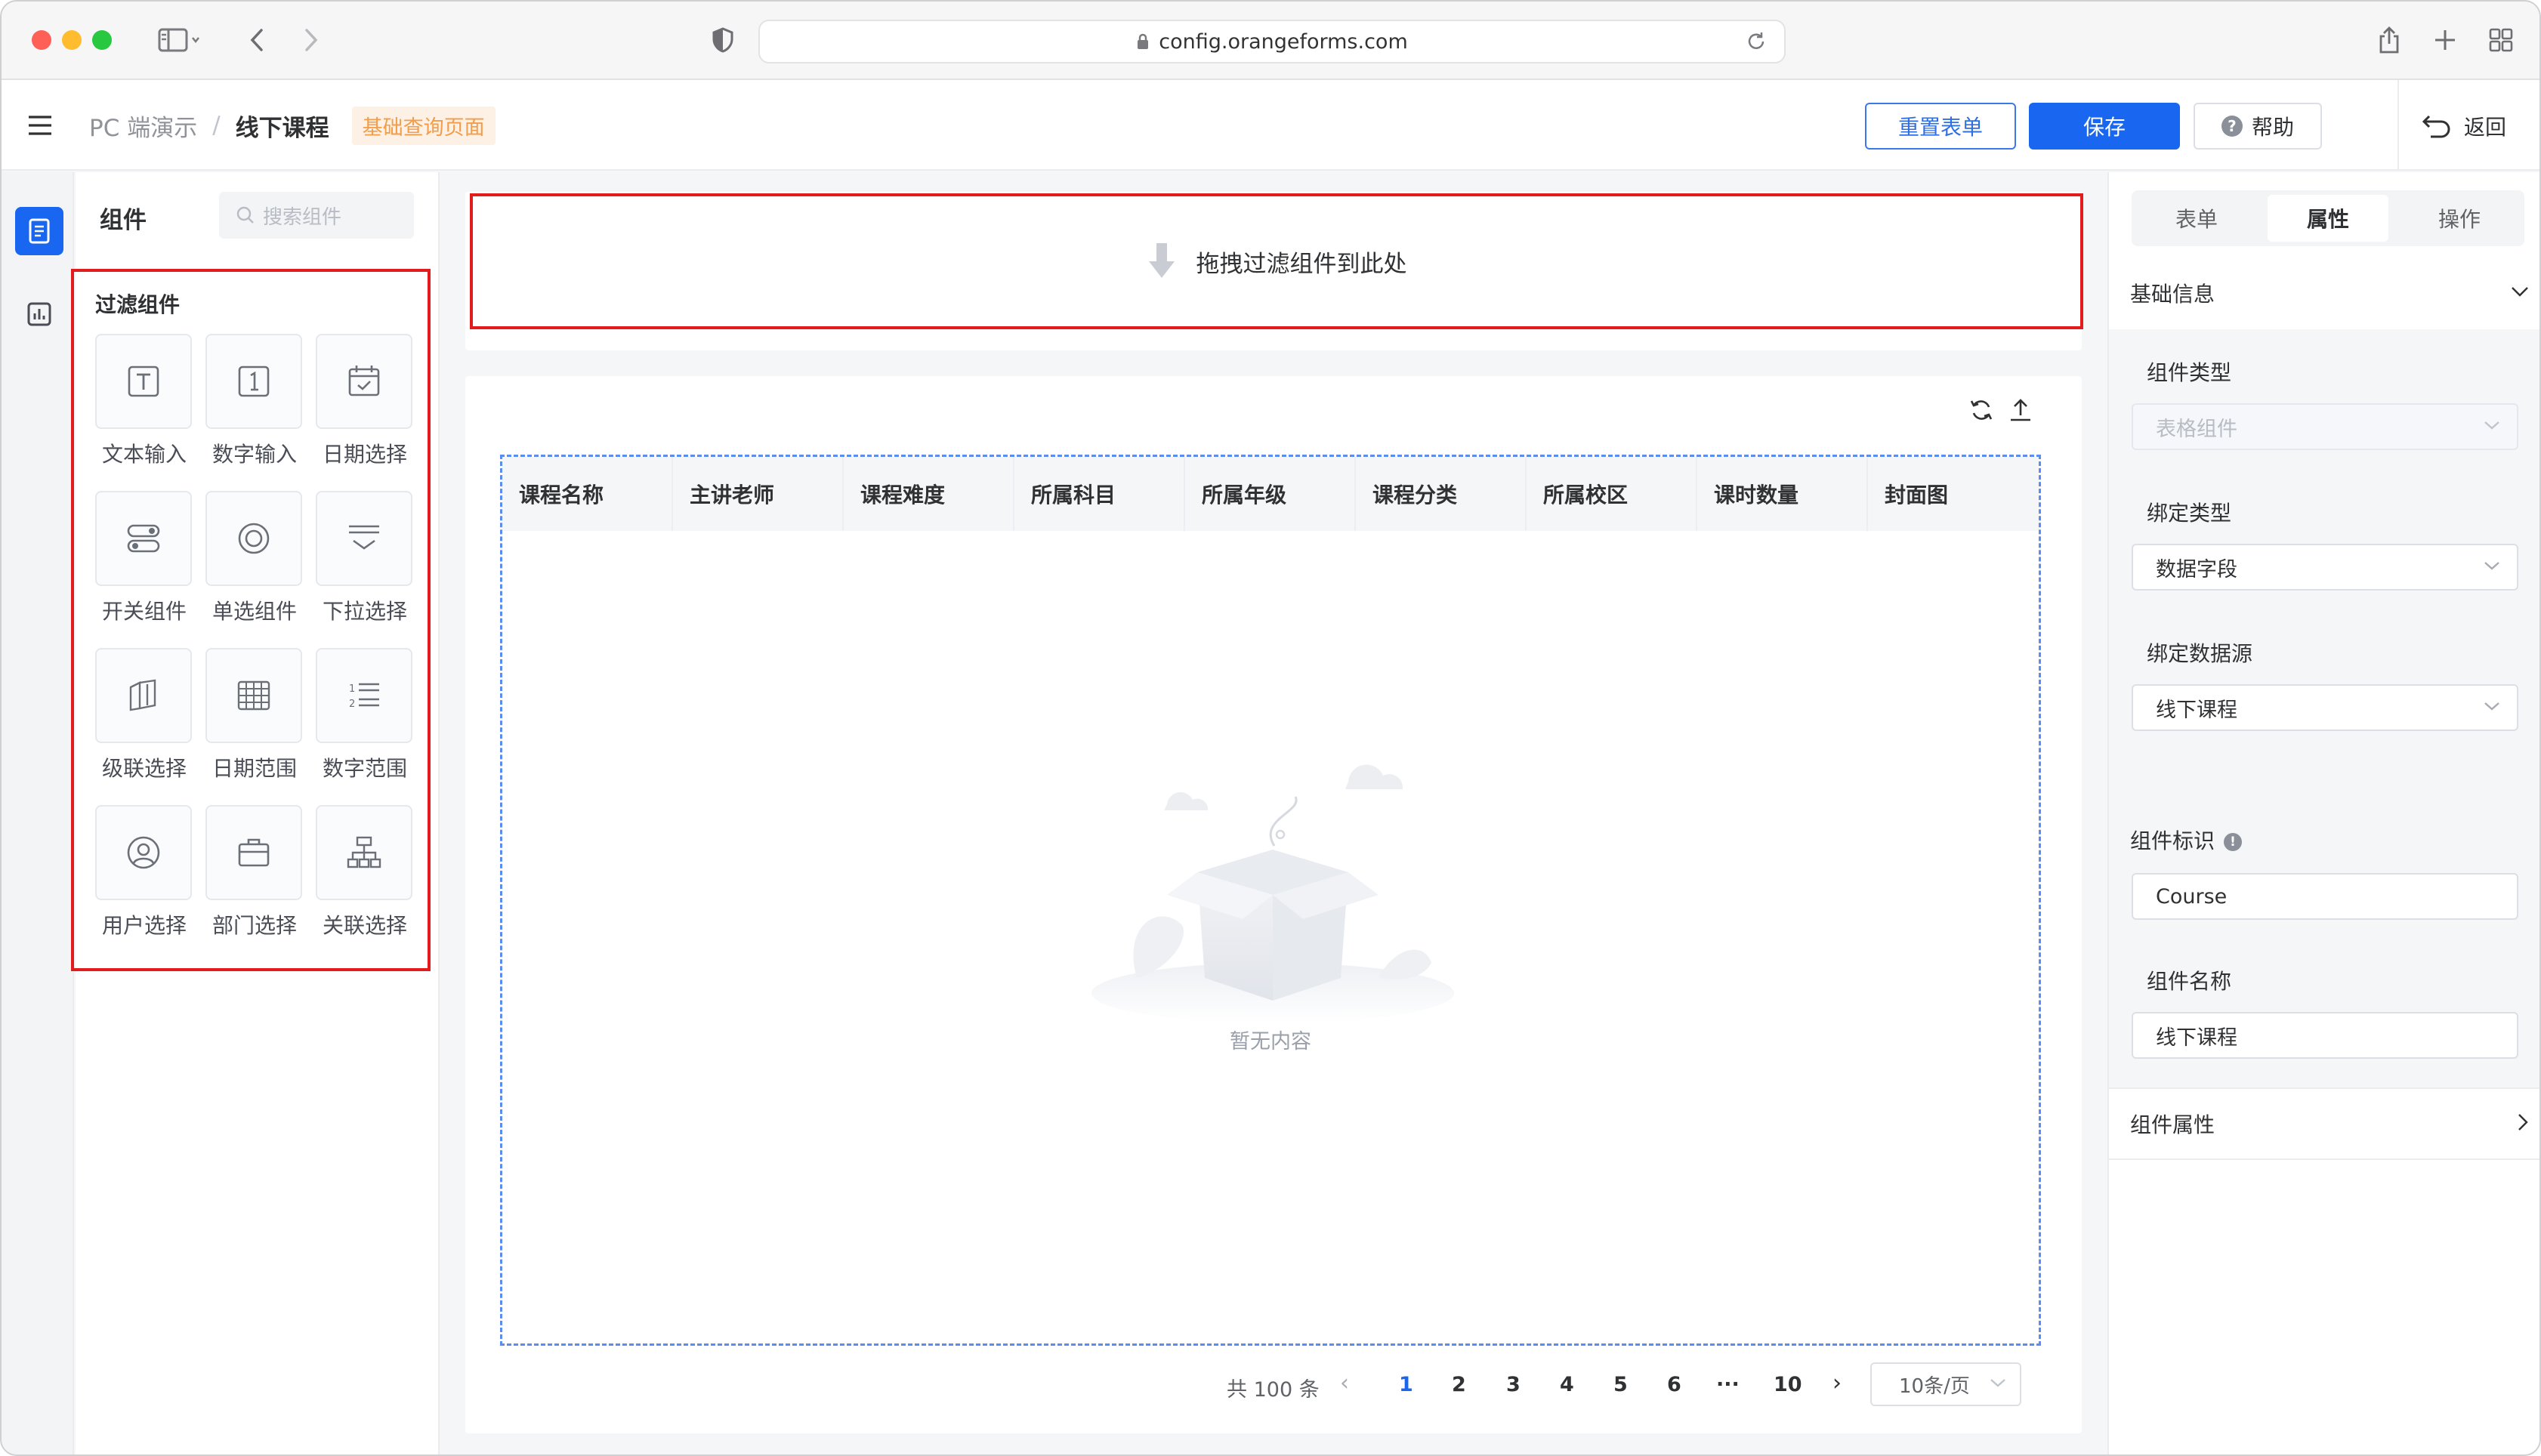 This screenshot has height=1456, width=2541. I want to click on component-tile-number-input: 数字输入, so click(255, 401).